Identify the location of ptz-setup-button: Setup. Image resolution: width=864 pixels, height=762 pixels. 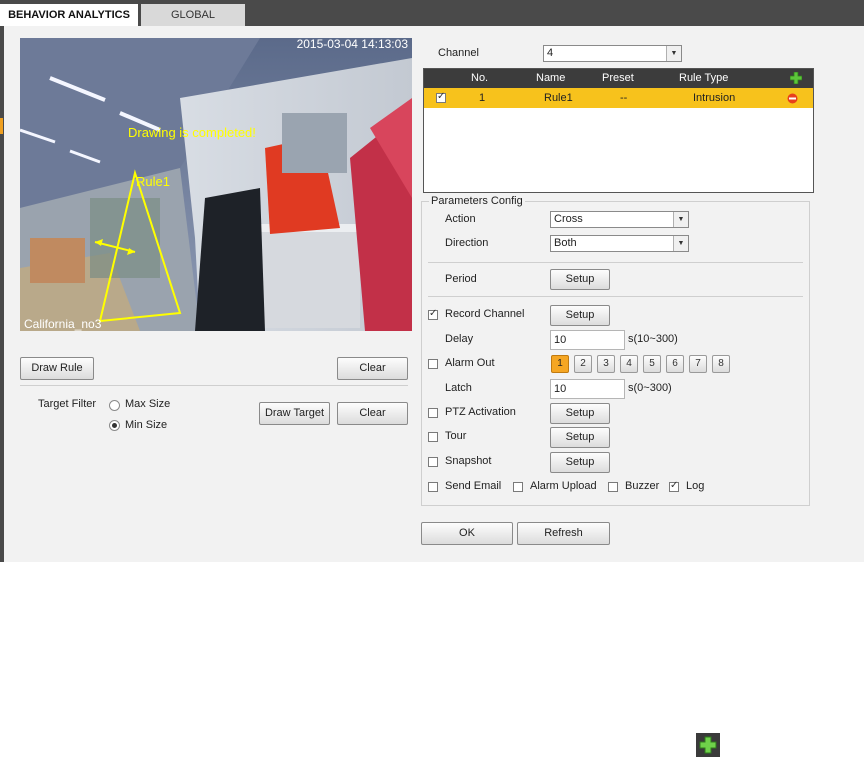
(580, 413).